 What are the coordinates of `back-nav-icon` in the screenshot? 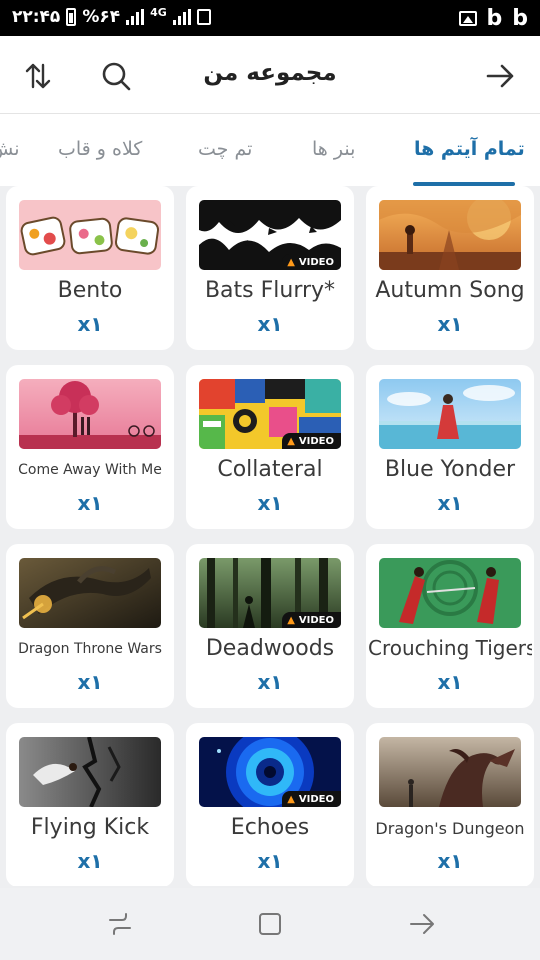 It's located at (422, 924).